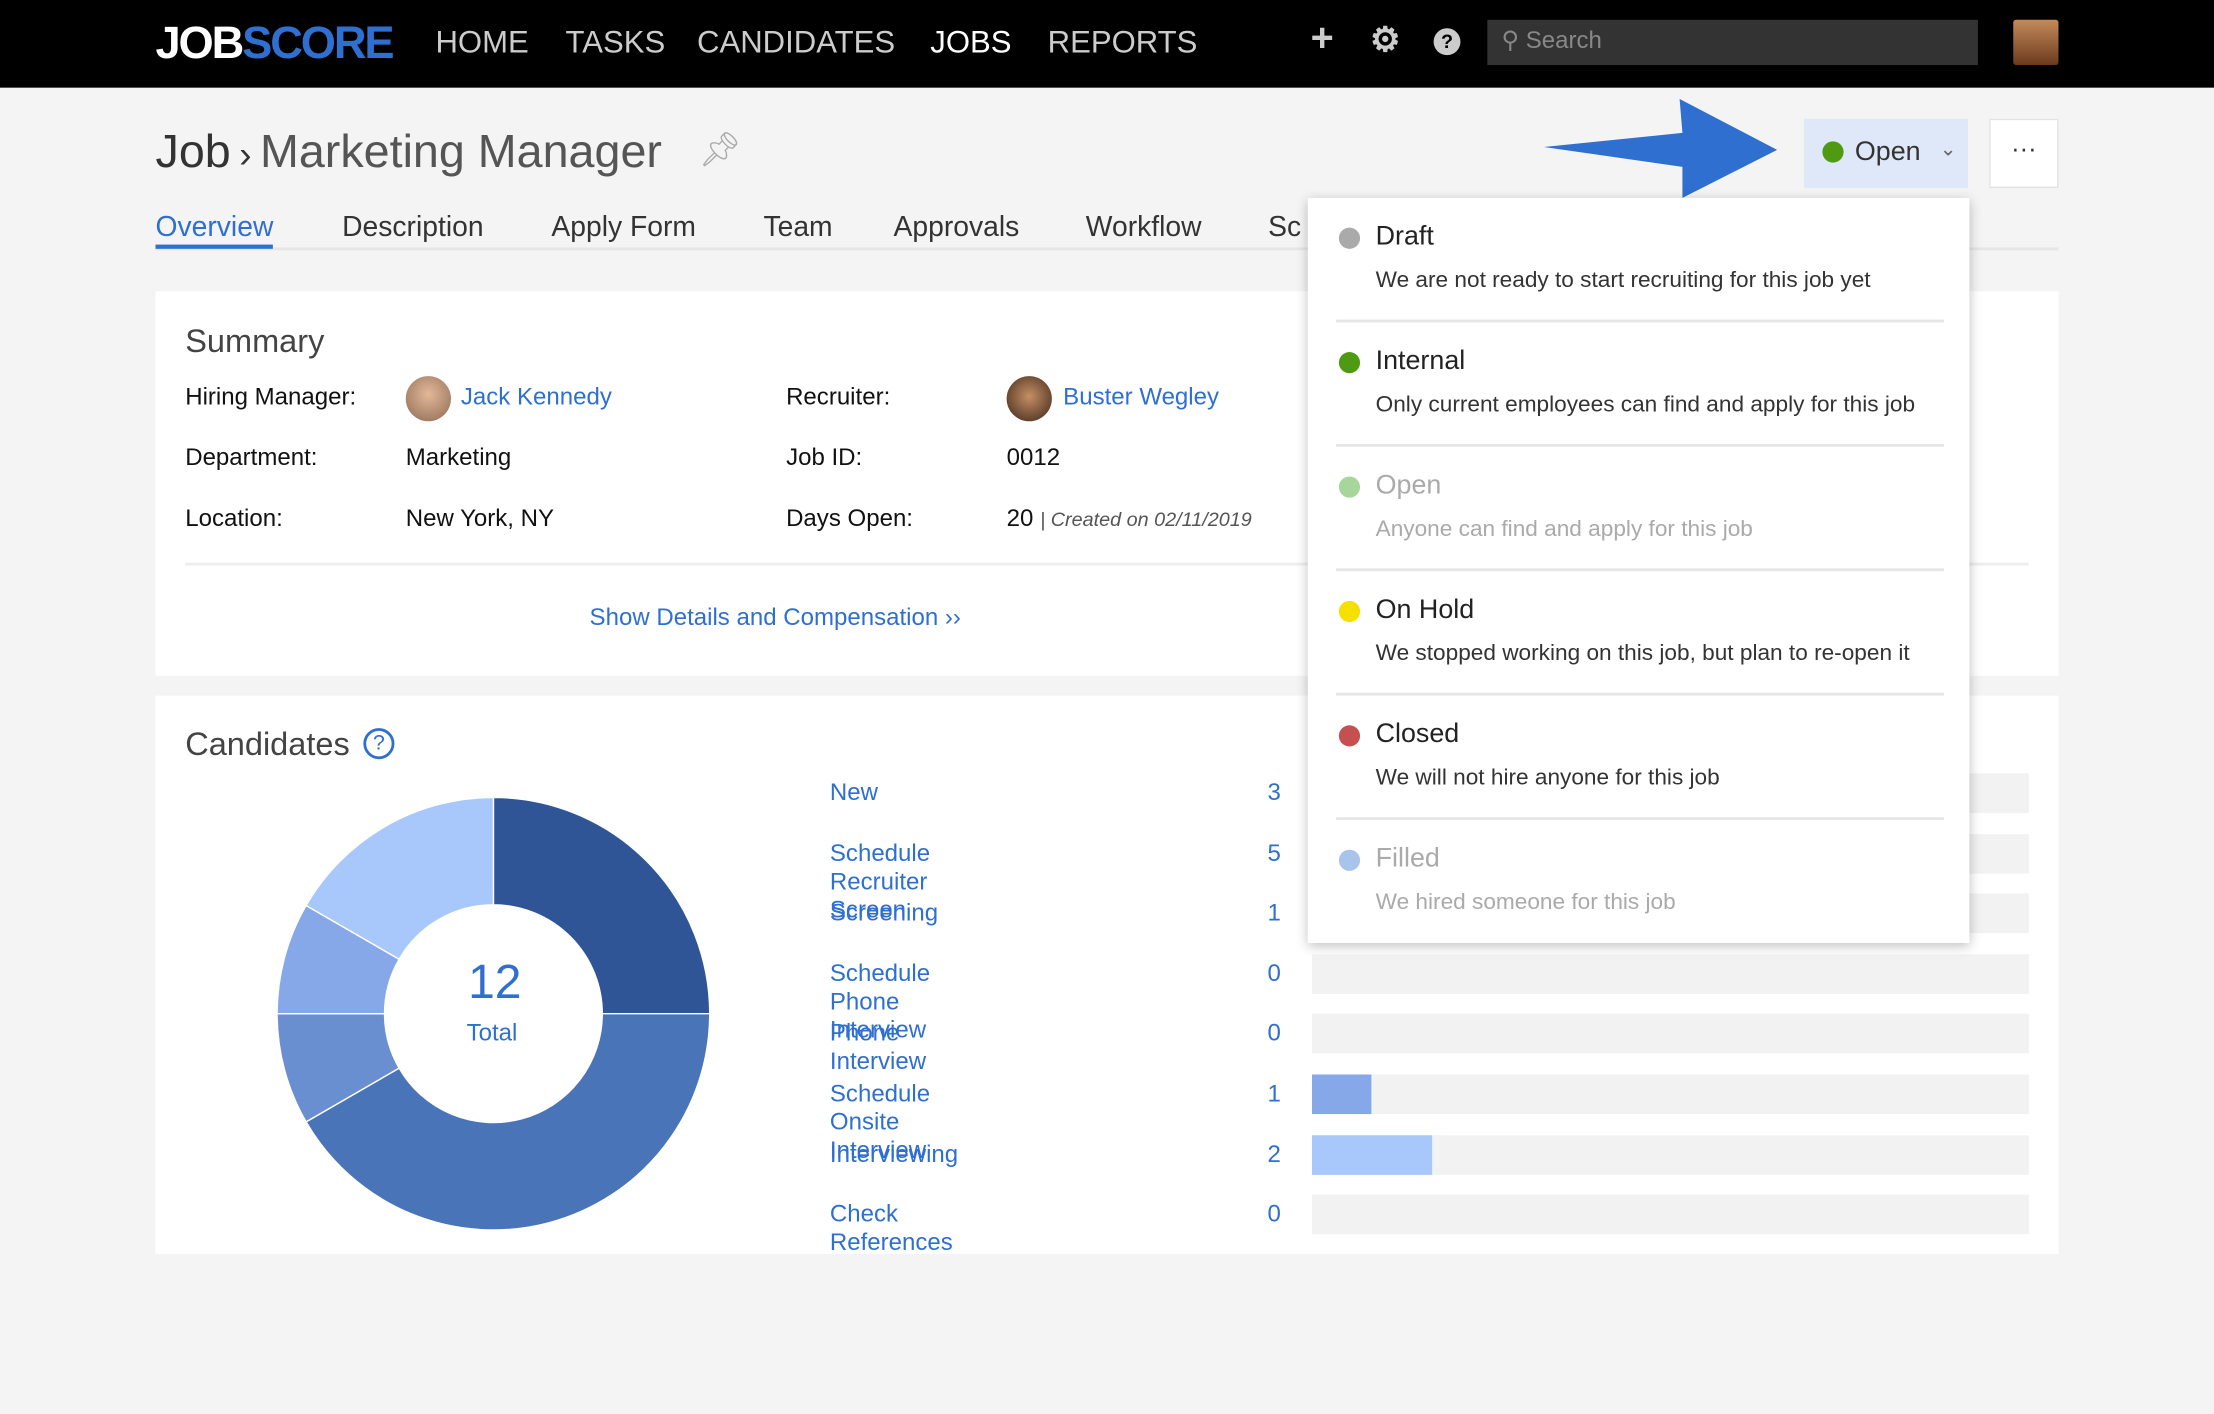 Image resolution: width=2214 pixels, height=1414 pixels. I want to click on job-title: Marketing Manager, so click(460, 150).